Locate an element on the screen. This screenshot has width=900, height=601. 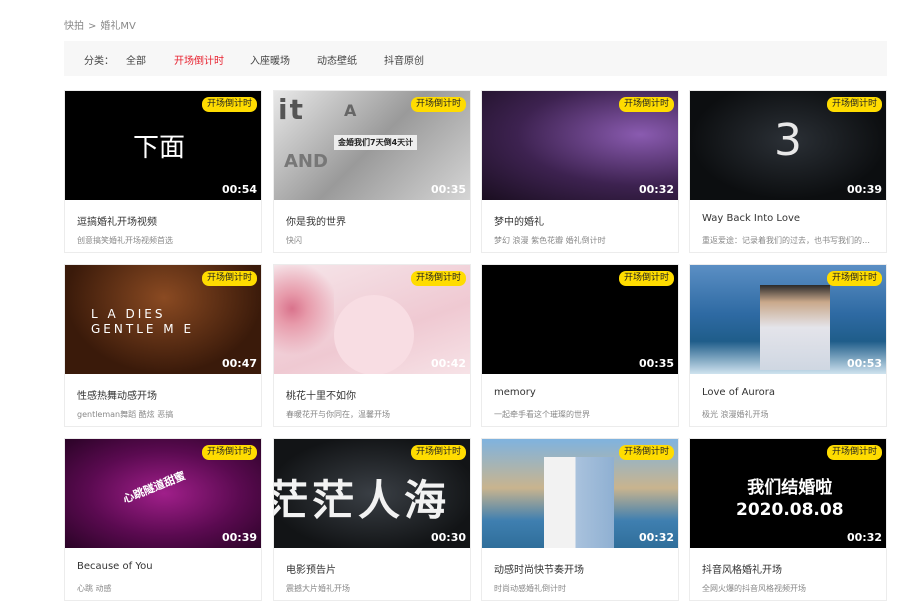
moon-icon is located at coordinates (374, 334).